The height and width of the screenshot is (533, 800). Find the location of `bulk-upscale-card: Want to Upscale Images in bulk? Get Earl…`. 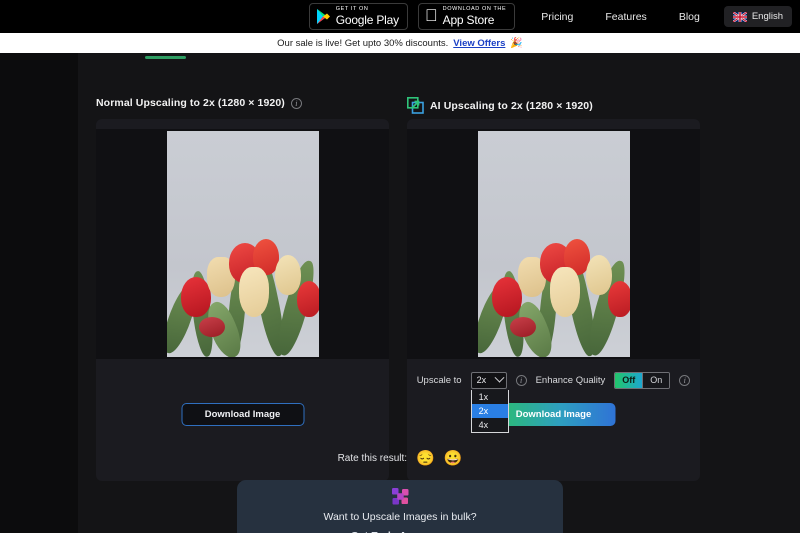

bulk-upscale-card: Want to Upscale Images in bulk? Get Earl… is located at coordinates (400, 506).